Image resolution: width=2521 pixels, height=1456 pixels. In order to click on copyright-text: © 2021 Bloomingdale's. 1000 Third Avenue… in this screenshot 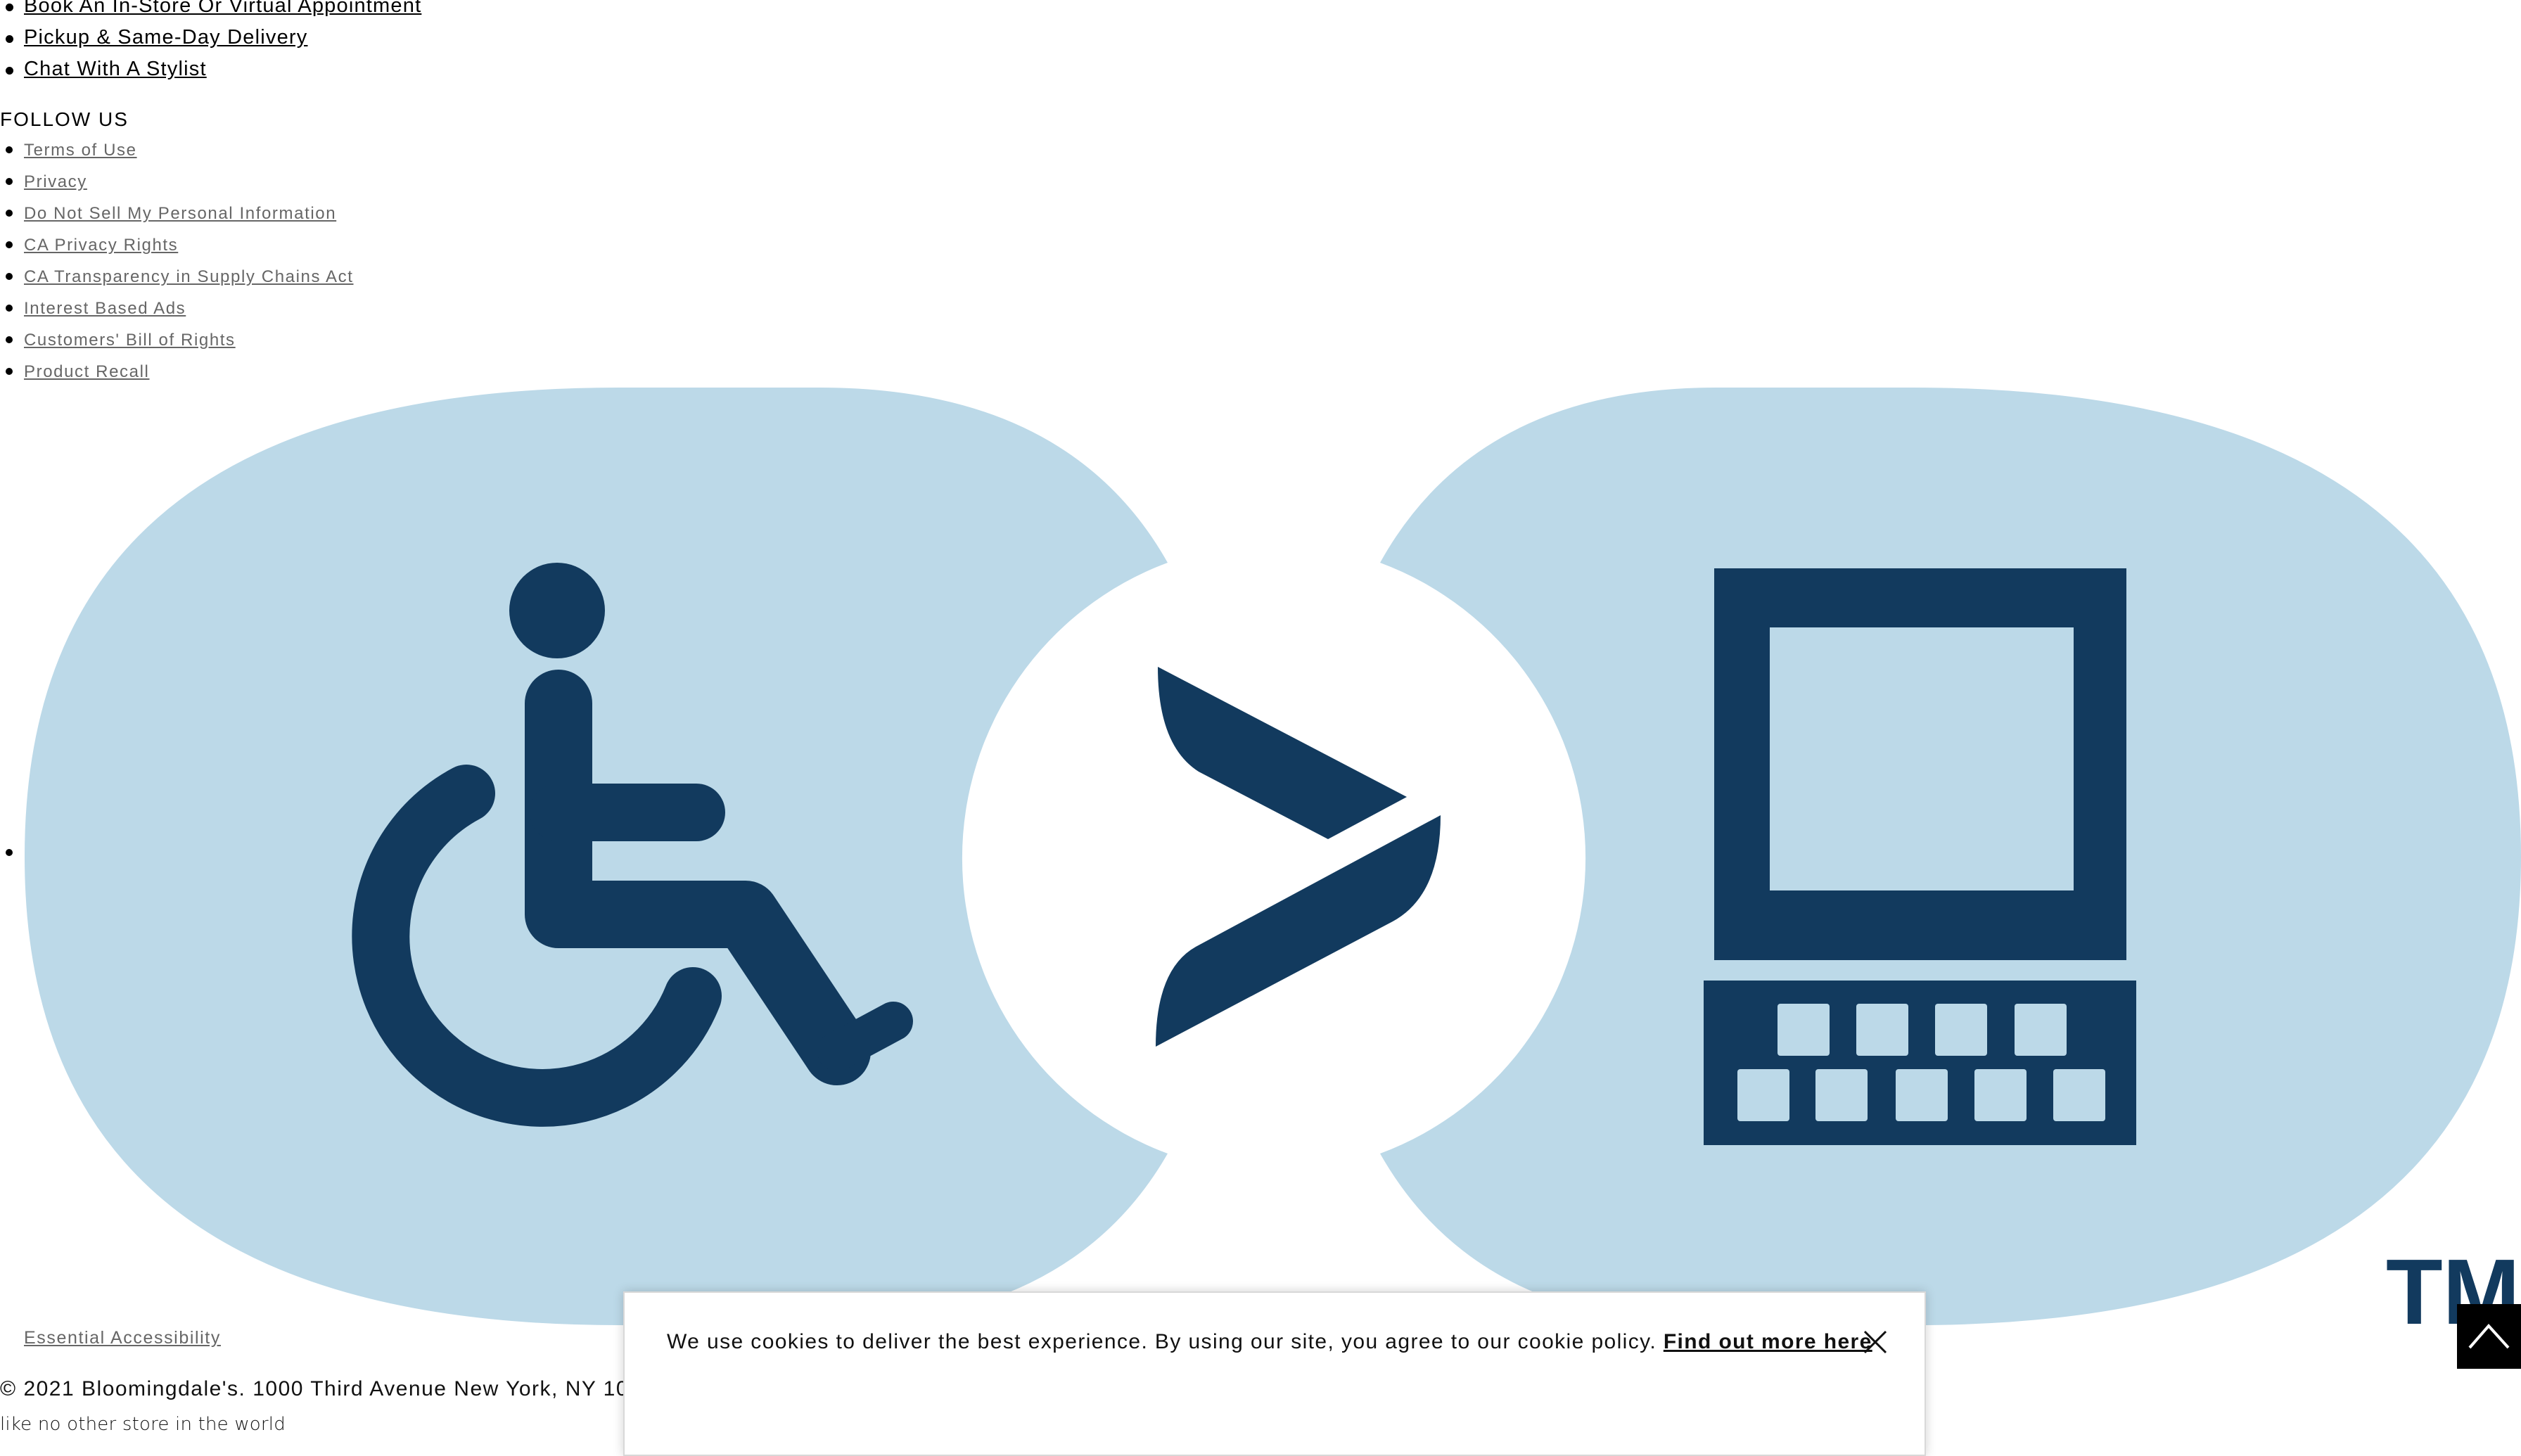, I will do `click(334, 1388)`.